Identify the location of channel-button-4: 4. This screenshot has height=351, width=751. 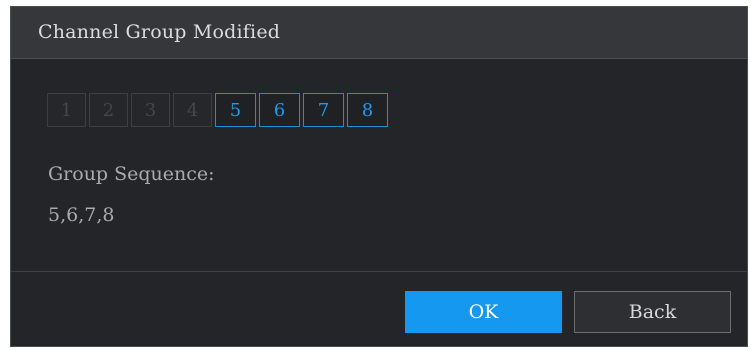
(192, 110).